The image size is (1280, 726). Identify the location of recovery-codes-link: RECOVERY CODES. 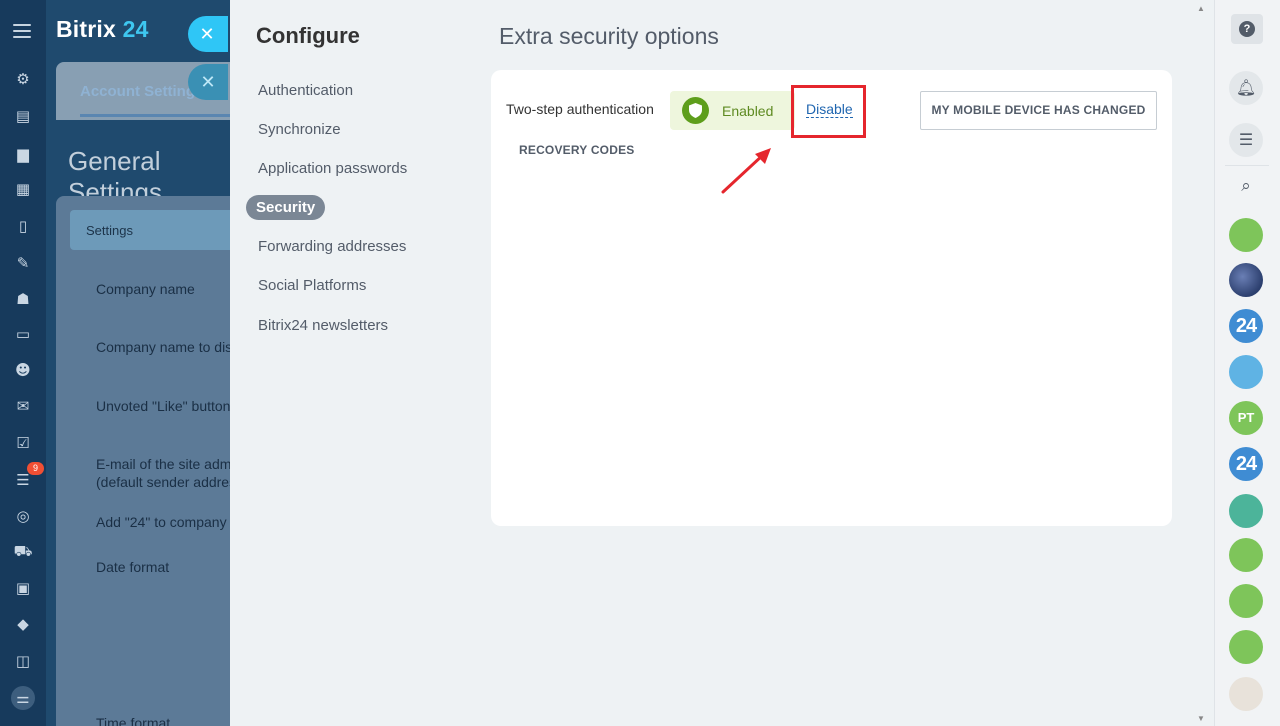
(577, 150).